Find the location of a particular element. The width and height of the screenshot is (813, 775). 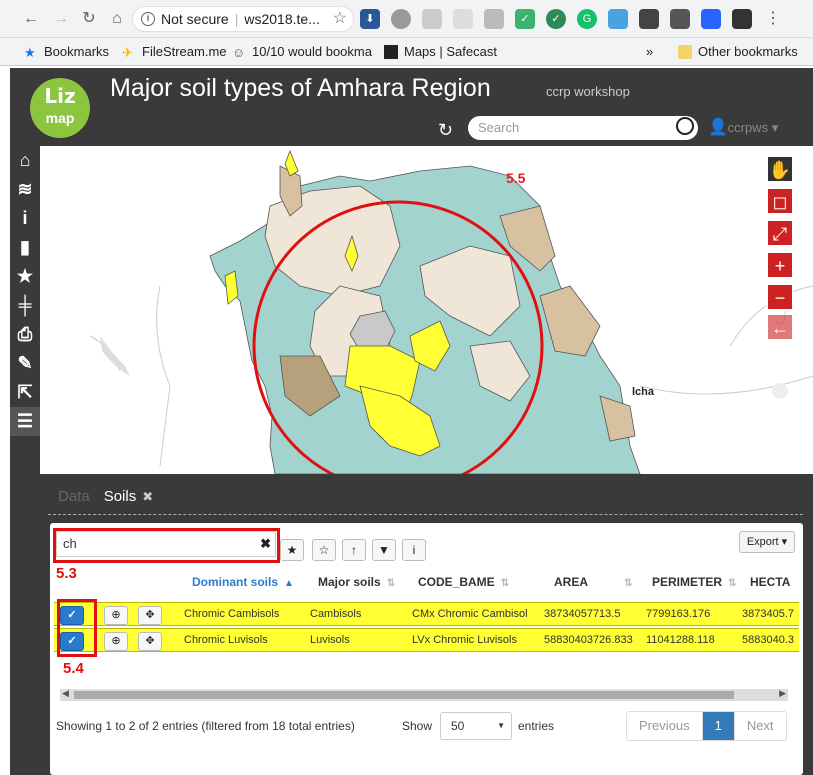

user-menu: 👤 ccrpws ▾ is located at coordinates (743, 128).